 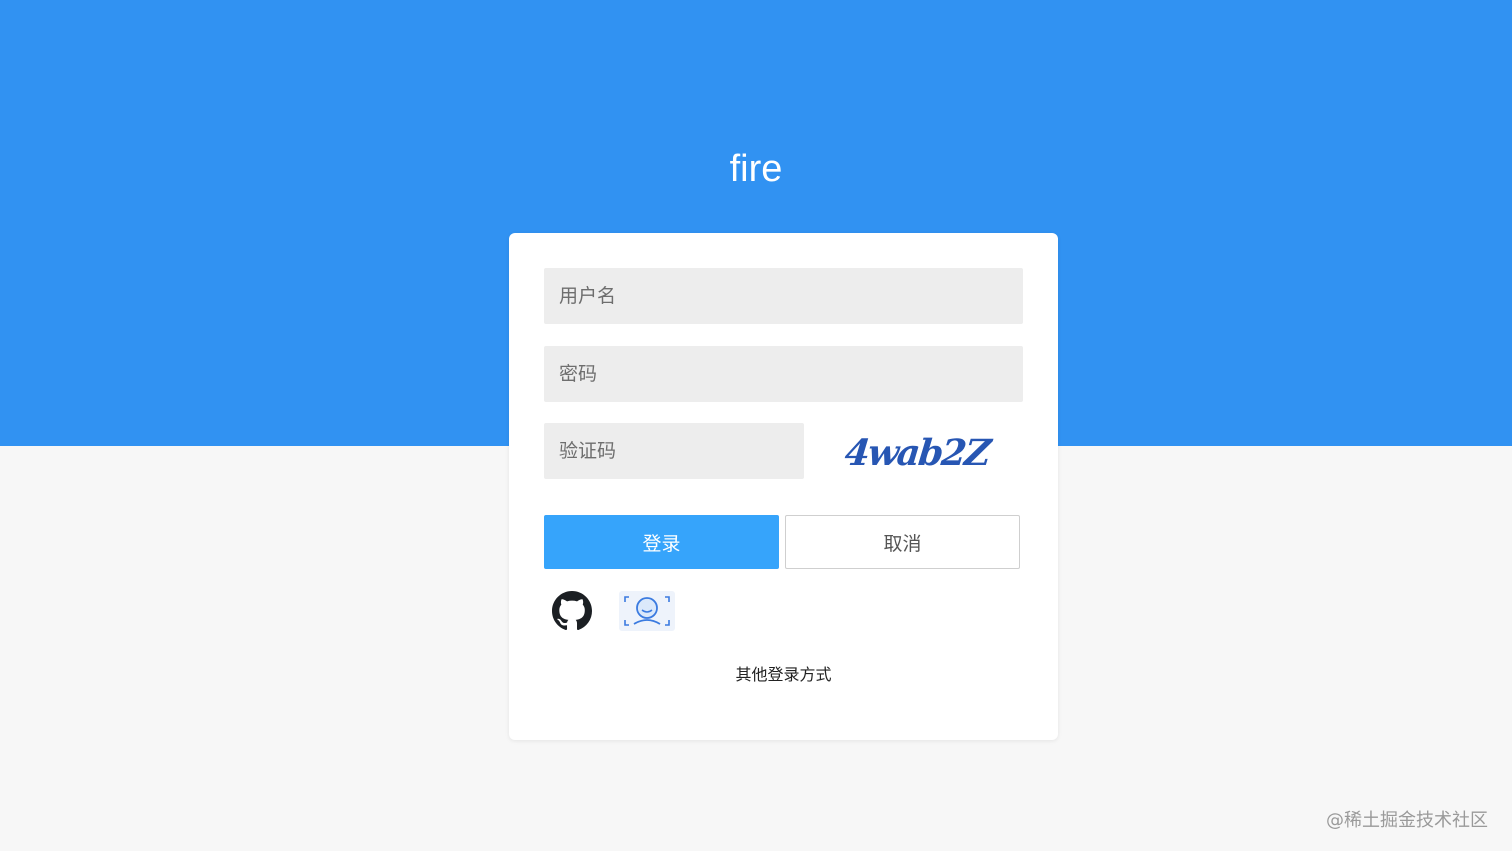 I want to click on captcha-image-text: 4wab2Z, so click(x=917, y=453).